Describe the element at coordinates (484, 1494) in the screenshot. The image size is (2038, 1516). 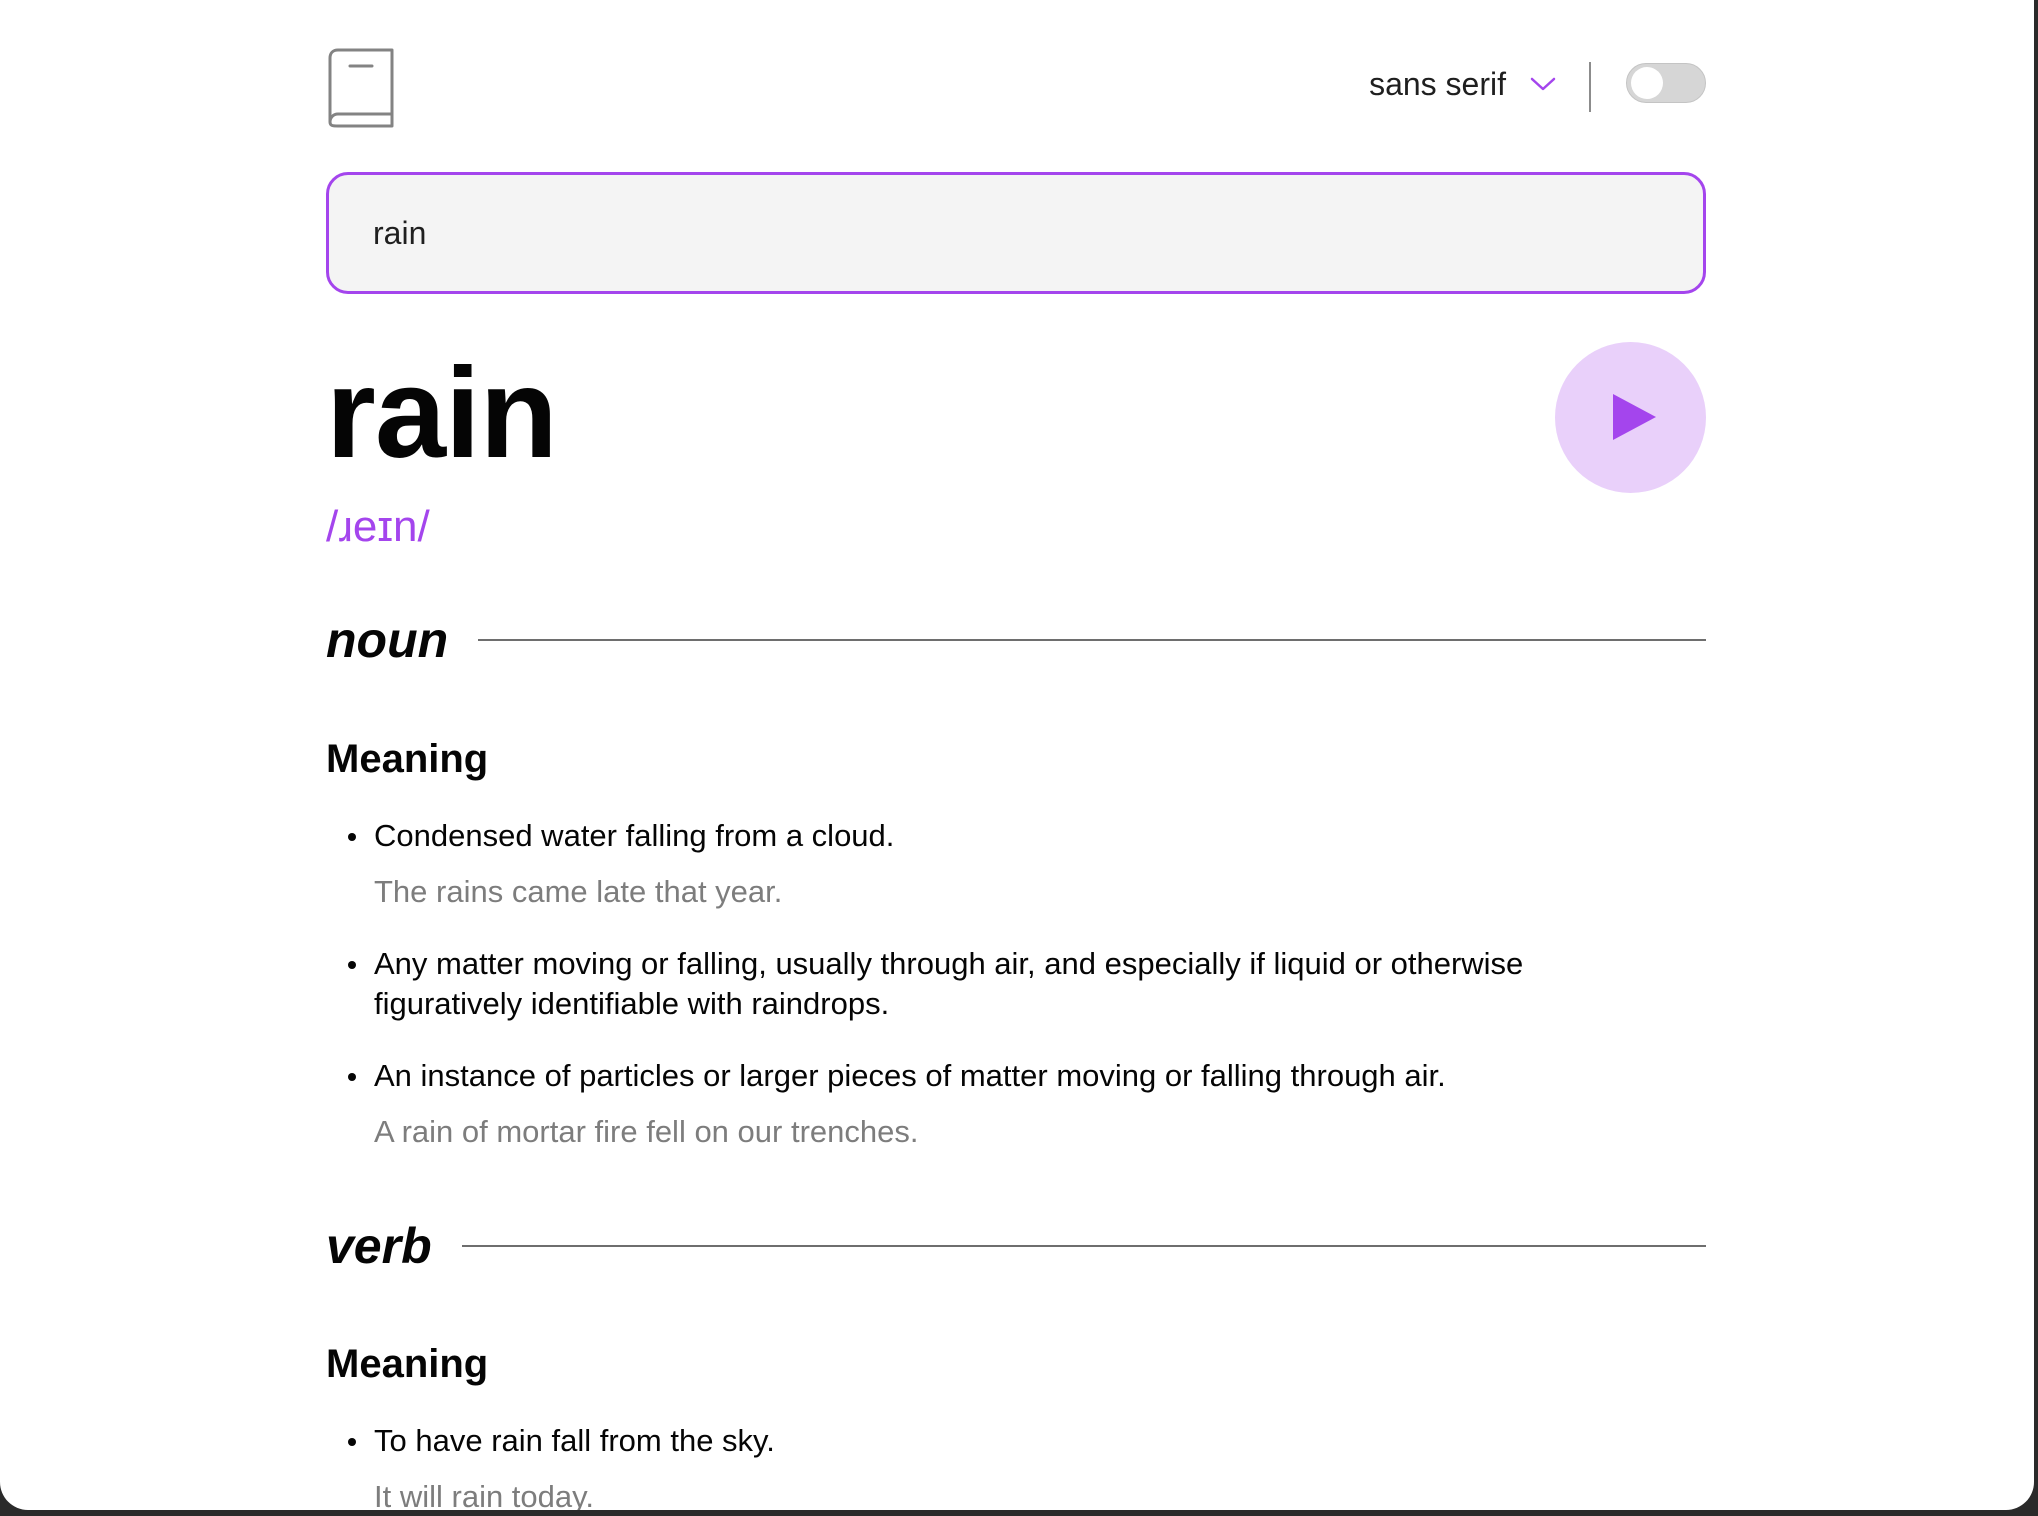
I see `definition-example: It will rain today.` at that location.